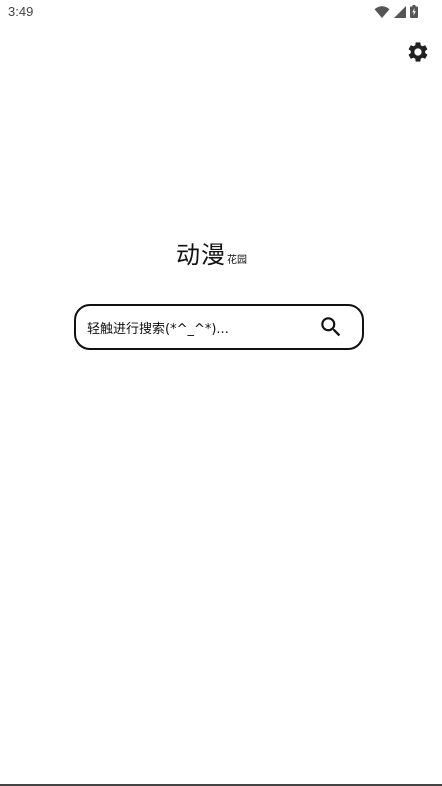  I want to click on search-button, so click(331, 327).